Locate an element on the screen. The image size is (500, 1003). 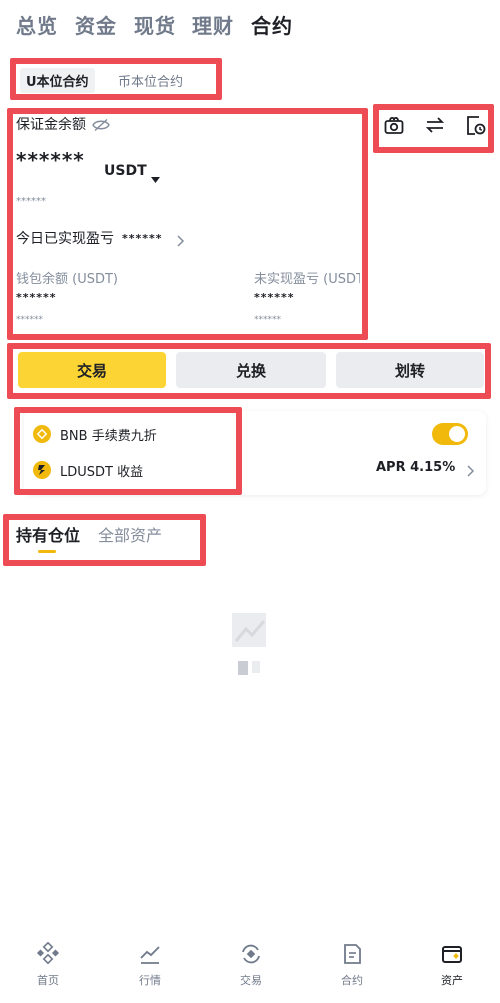
bnb-discount-label: BNB 手续费九折 is located at coordinates (108, 436).